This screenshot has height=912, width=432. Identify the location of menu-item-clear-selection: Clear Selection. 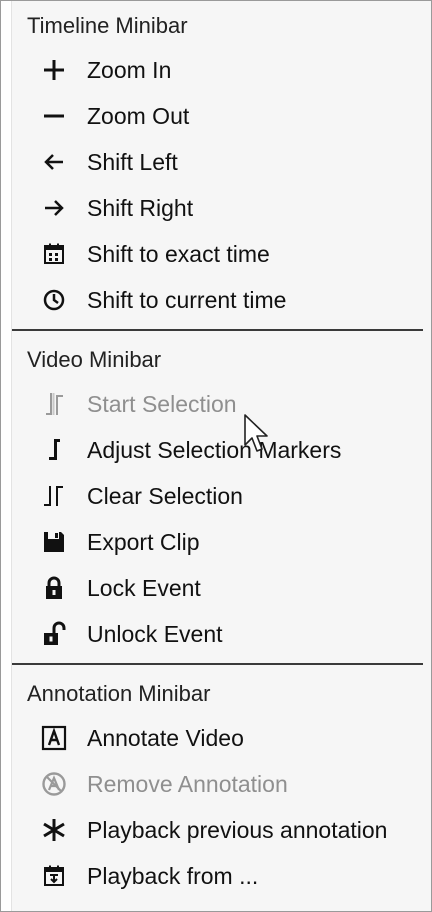
(216, 496).